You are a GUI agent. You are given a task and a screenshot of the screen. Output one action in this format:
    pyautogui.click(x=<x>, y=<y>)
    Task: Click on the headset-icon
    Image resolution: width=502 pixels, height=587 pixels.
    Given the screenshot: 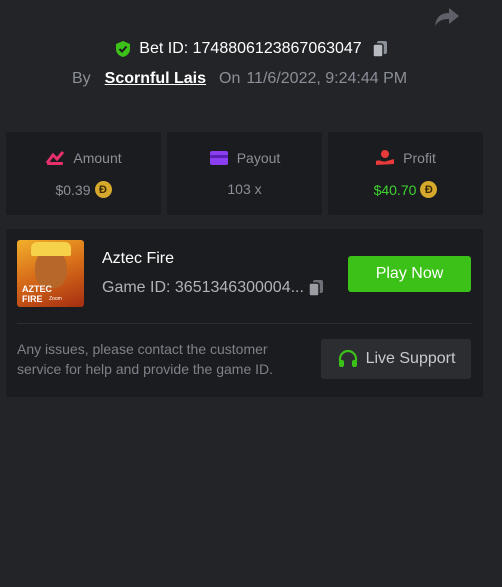 What is the action you would take?
    pyautogui.click(x=347, y=358)
    